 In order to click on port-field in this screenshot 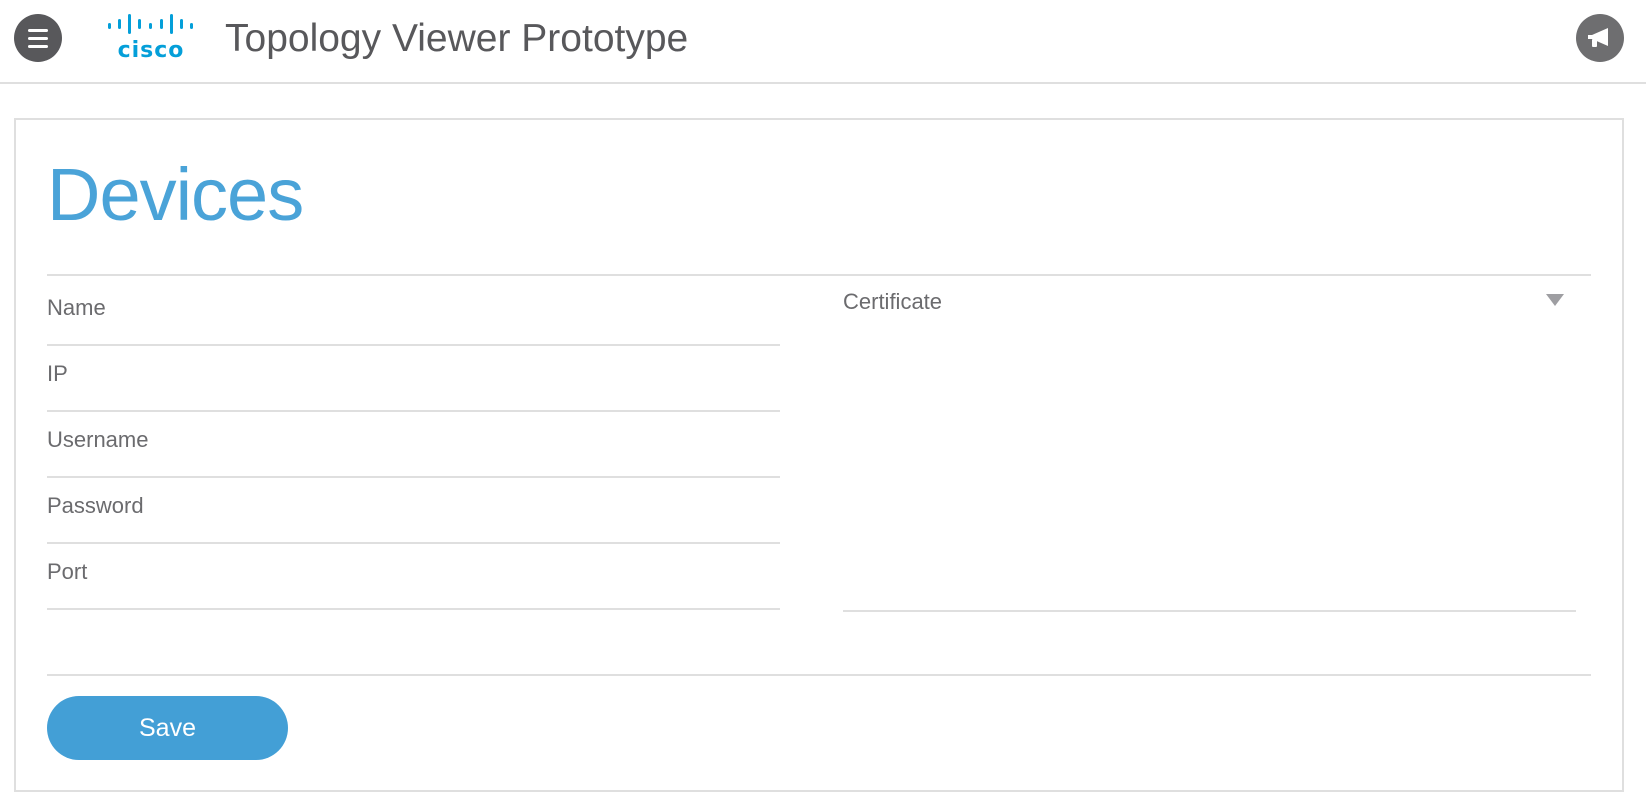, I will do `click(413, 577)`.